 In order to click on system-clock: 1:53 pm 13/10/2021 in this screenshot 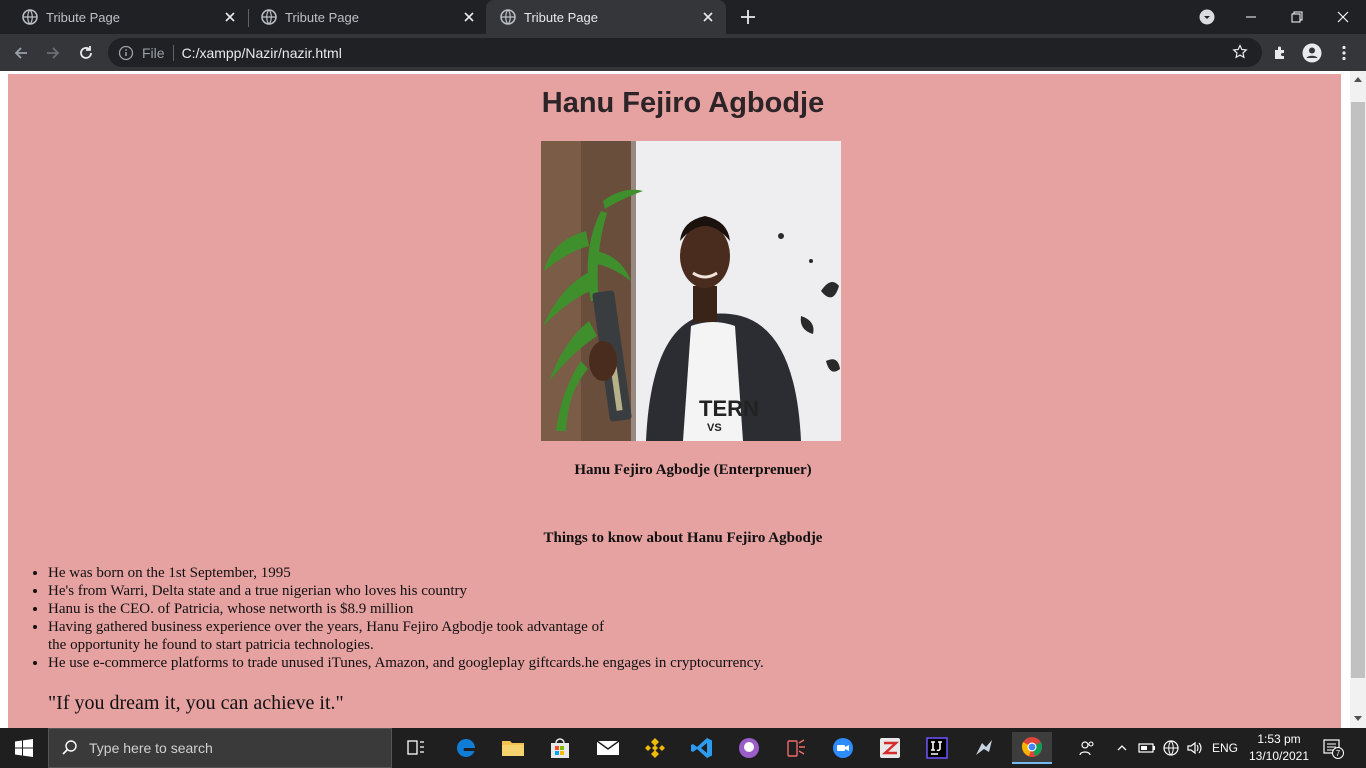, I will do `click(1279, 748)`.